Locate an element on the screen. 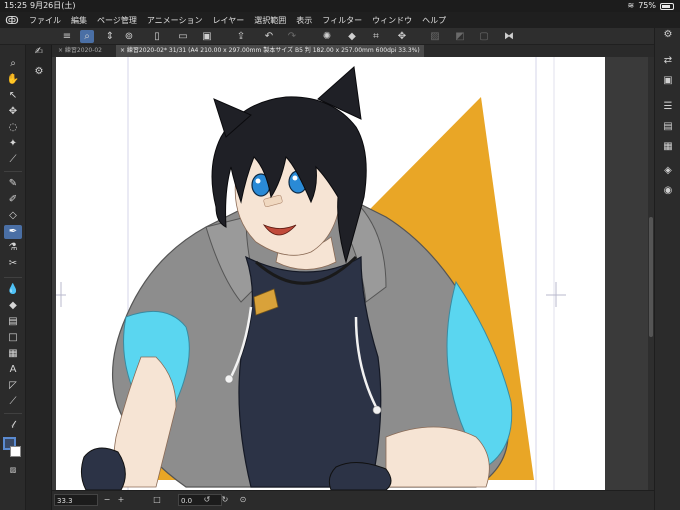  simplified-mode-icon: ⌕ is located at coordinates (87, 36).